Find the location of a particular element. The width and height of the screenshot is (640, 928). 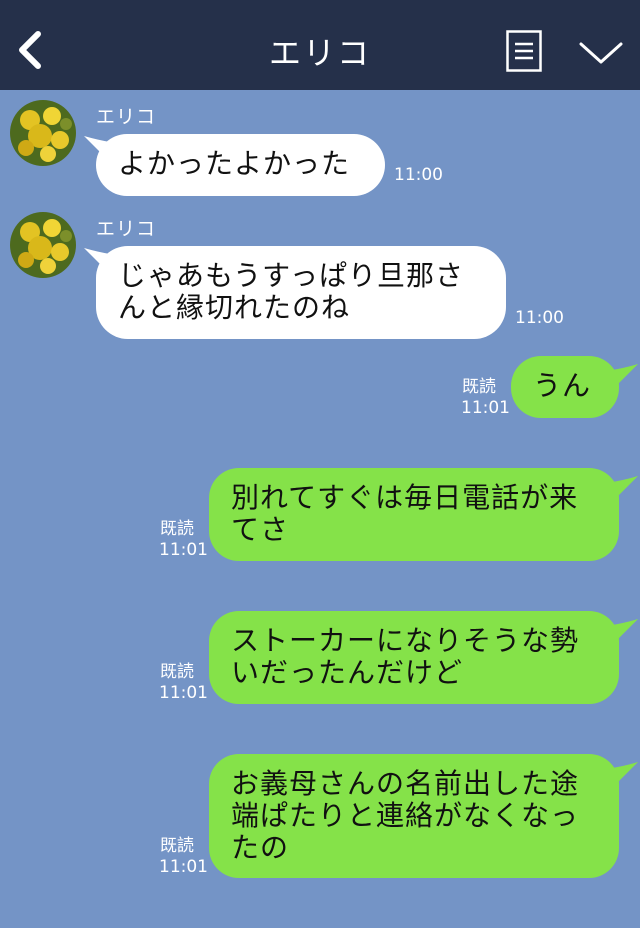

chat-header: エリコ is located at coordinates (320, 45).